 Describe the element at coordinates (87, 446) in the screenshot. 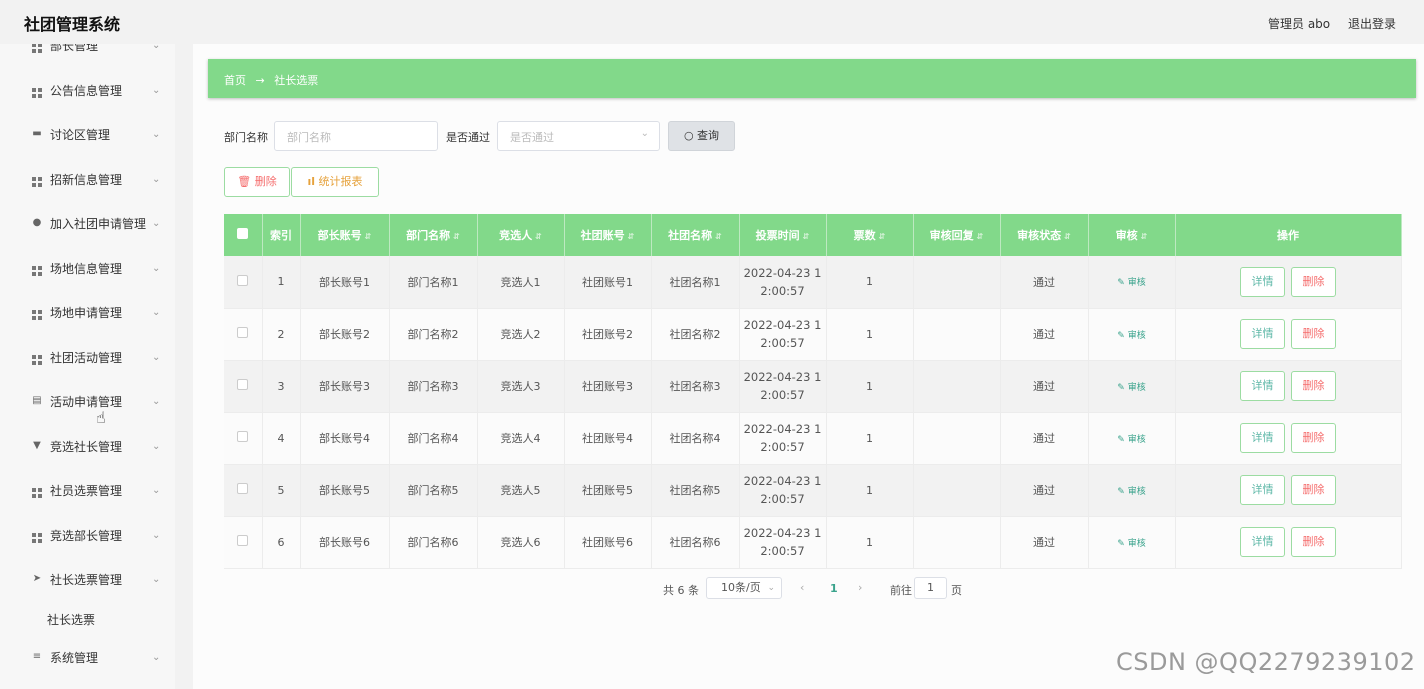

I see `sidebar-item: ▼ 竞选社长管理 ⌄` at that location.